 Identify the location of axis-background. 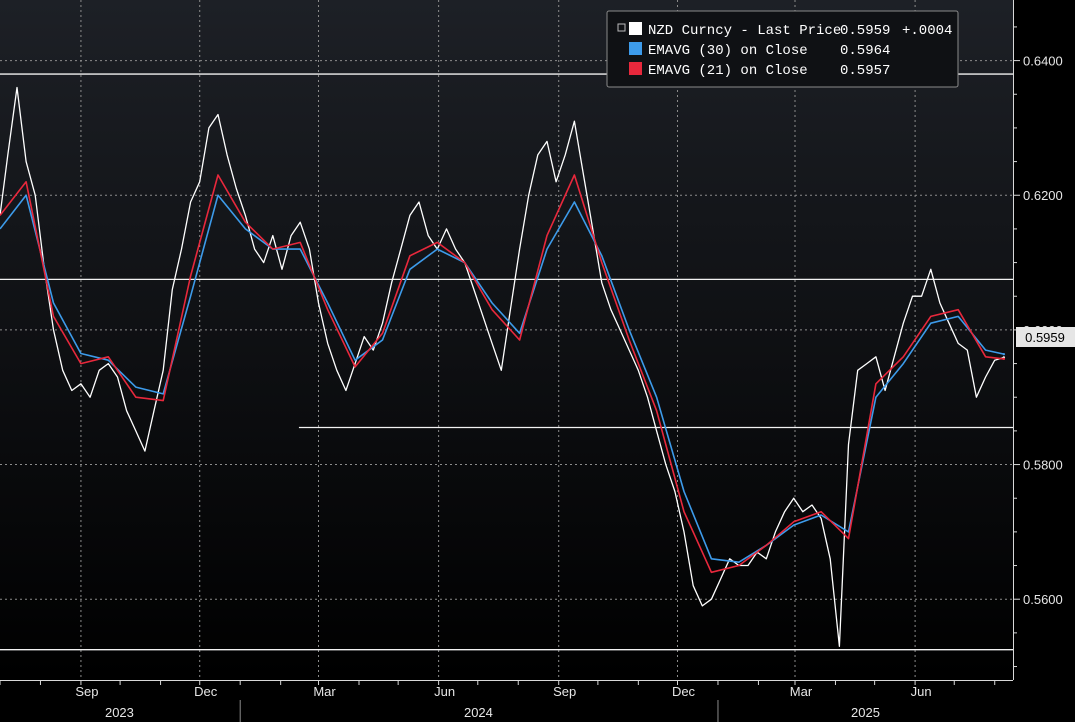
(1044, 361).